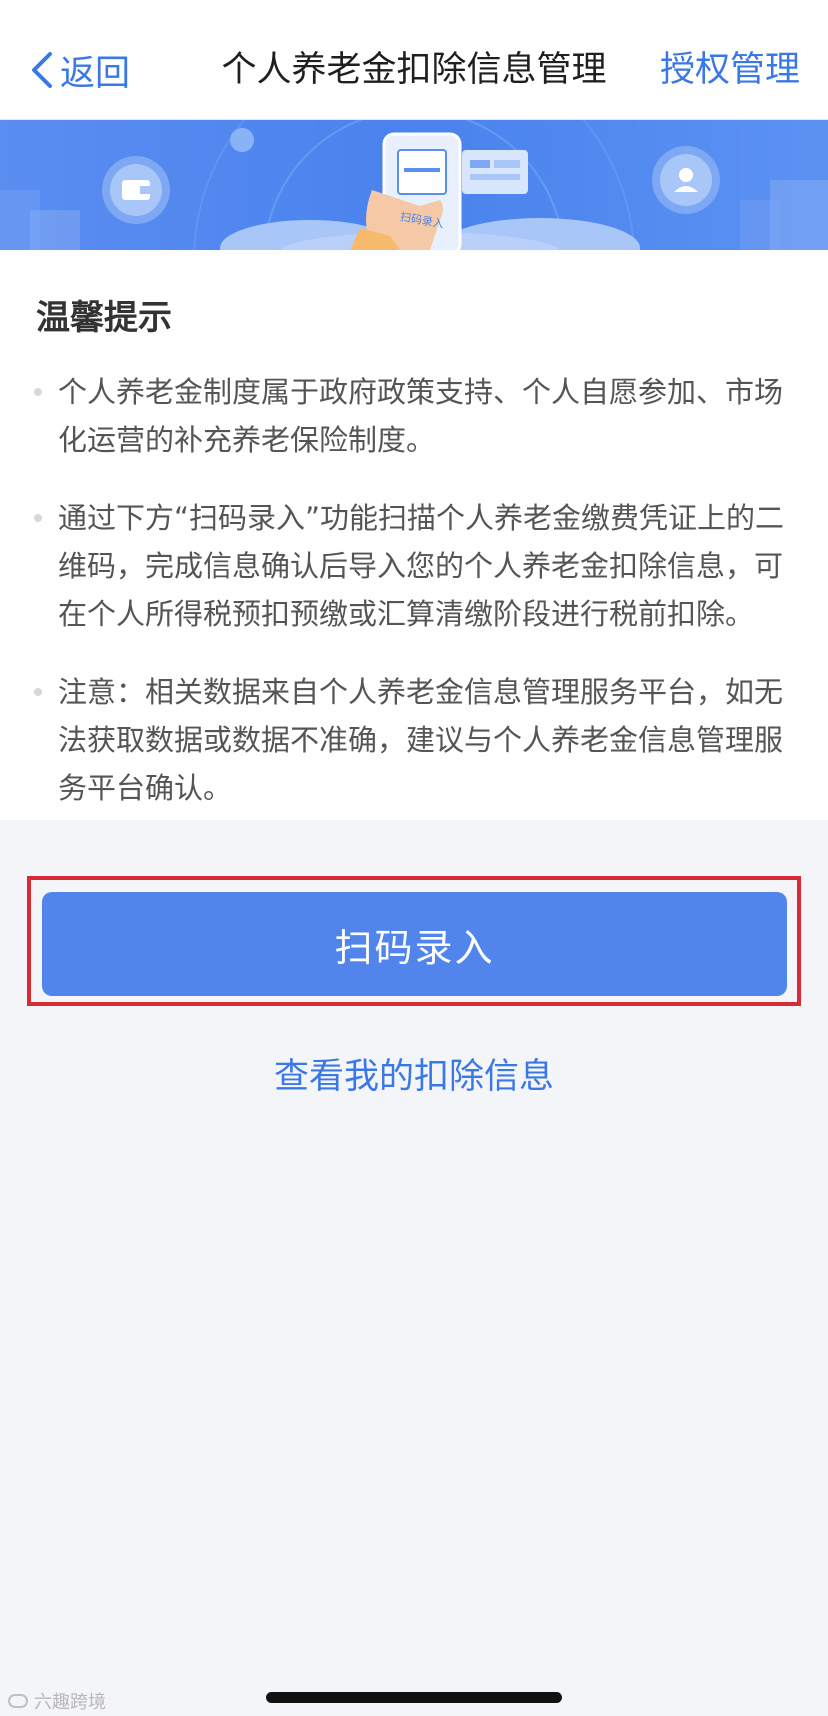 The image size is (828, 1716). I want to click on authorization-management-button: 授权管理, so click(730, 70).